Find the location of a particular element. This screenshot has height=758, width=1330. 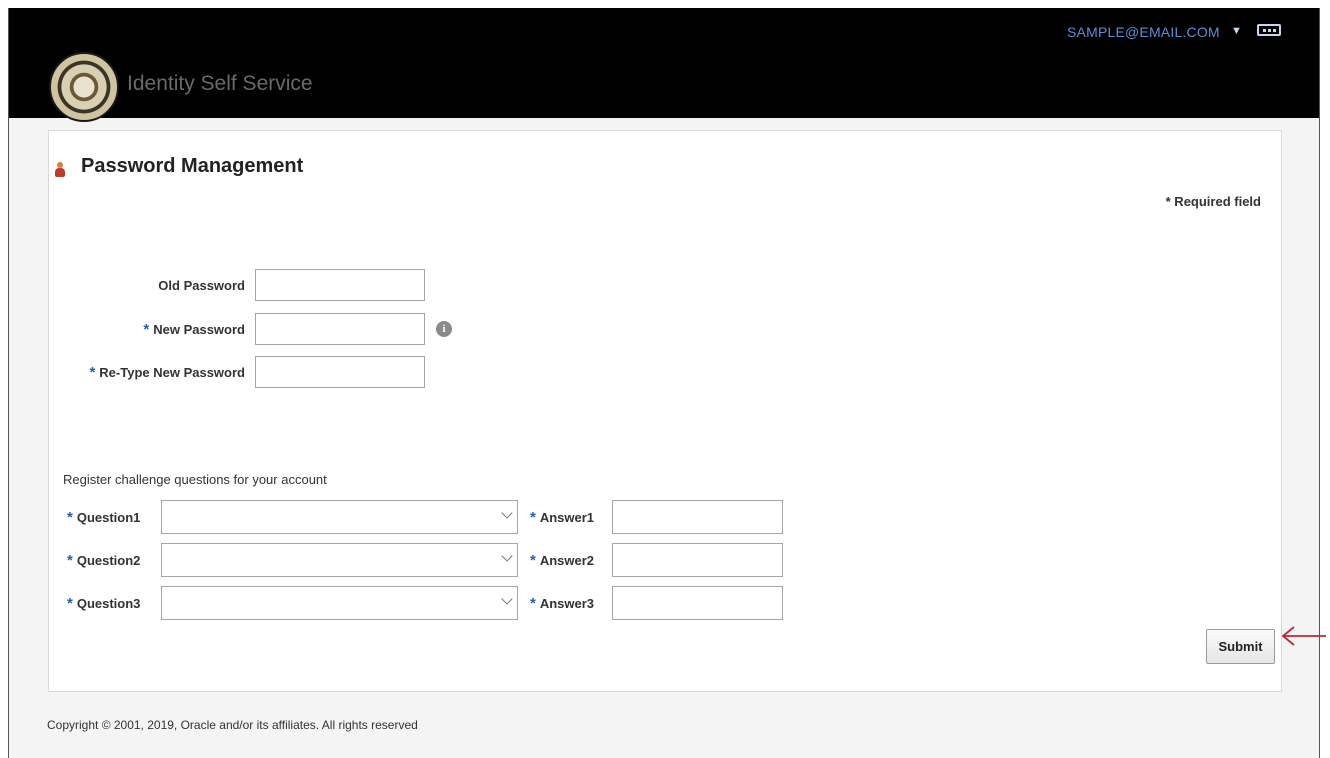

submit-button: Submit is located at coordinates (1240, 646).